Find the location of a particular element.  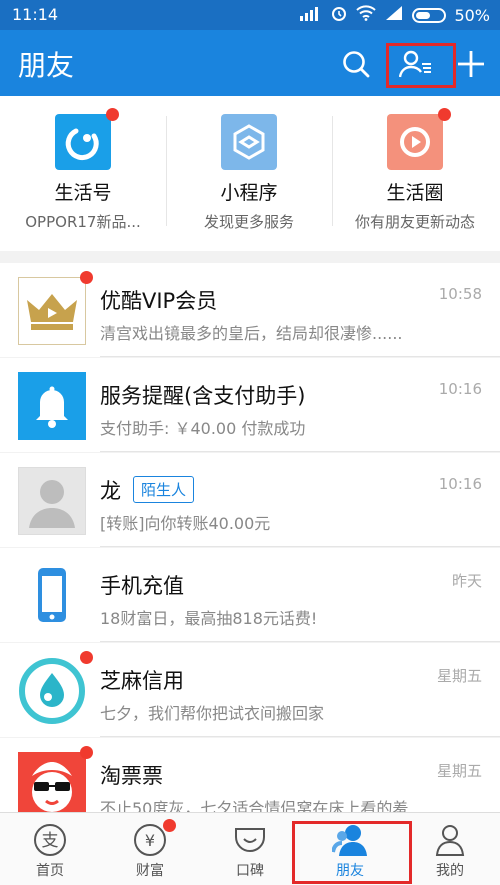

search-button is located at coordinates (356, 64).